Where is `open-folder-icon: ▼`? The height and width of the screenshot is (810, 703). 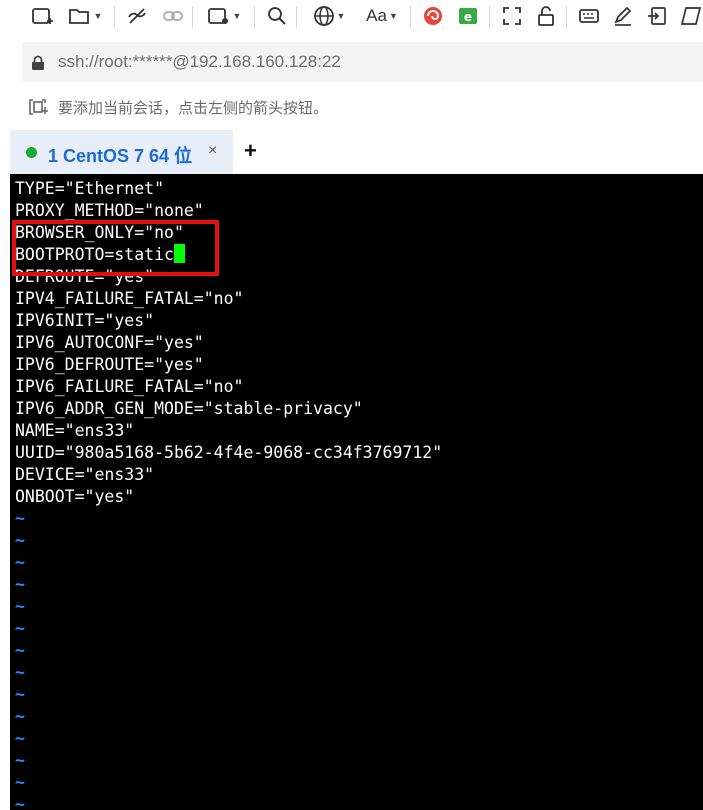
open-folder-icon: ▼ is located at coordinates (85, 16).